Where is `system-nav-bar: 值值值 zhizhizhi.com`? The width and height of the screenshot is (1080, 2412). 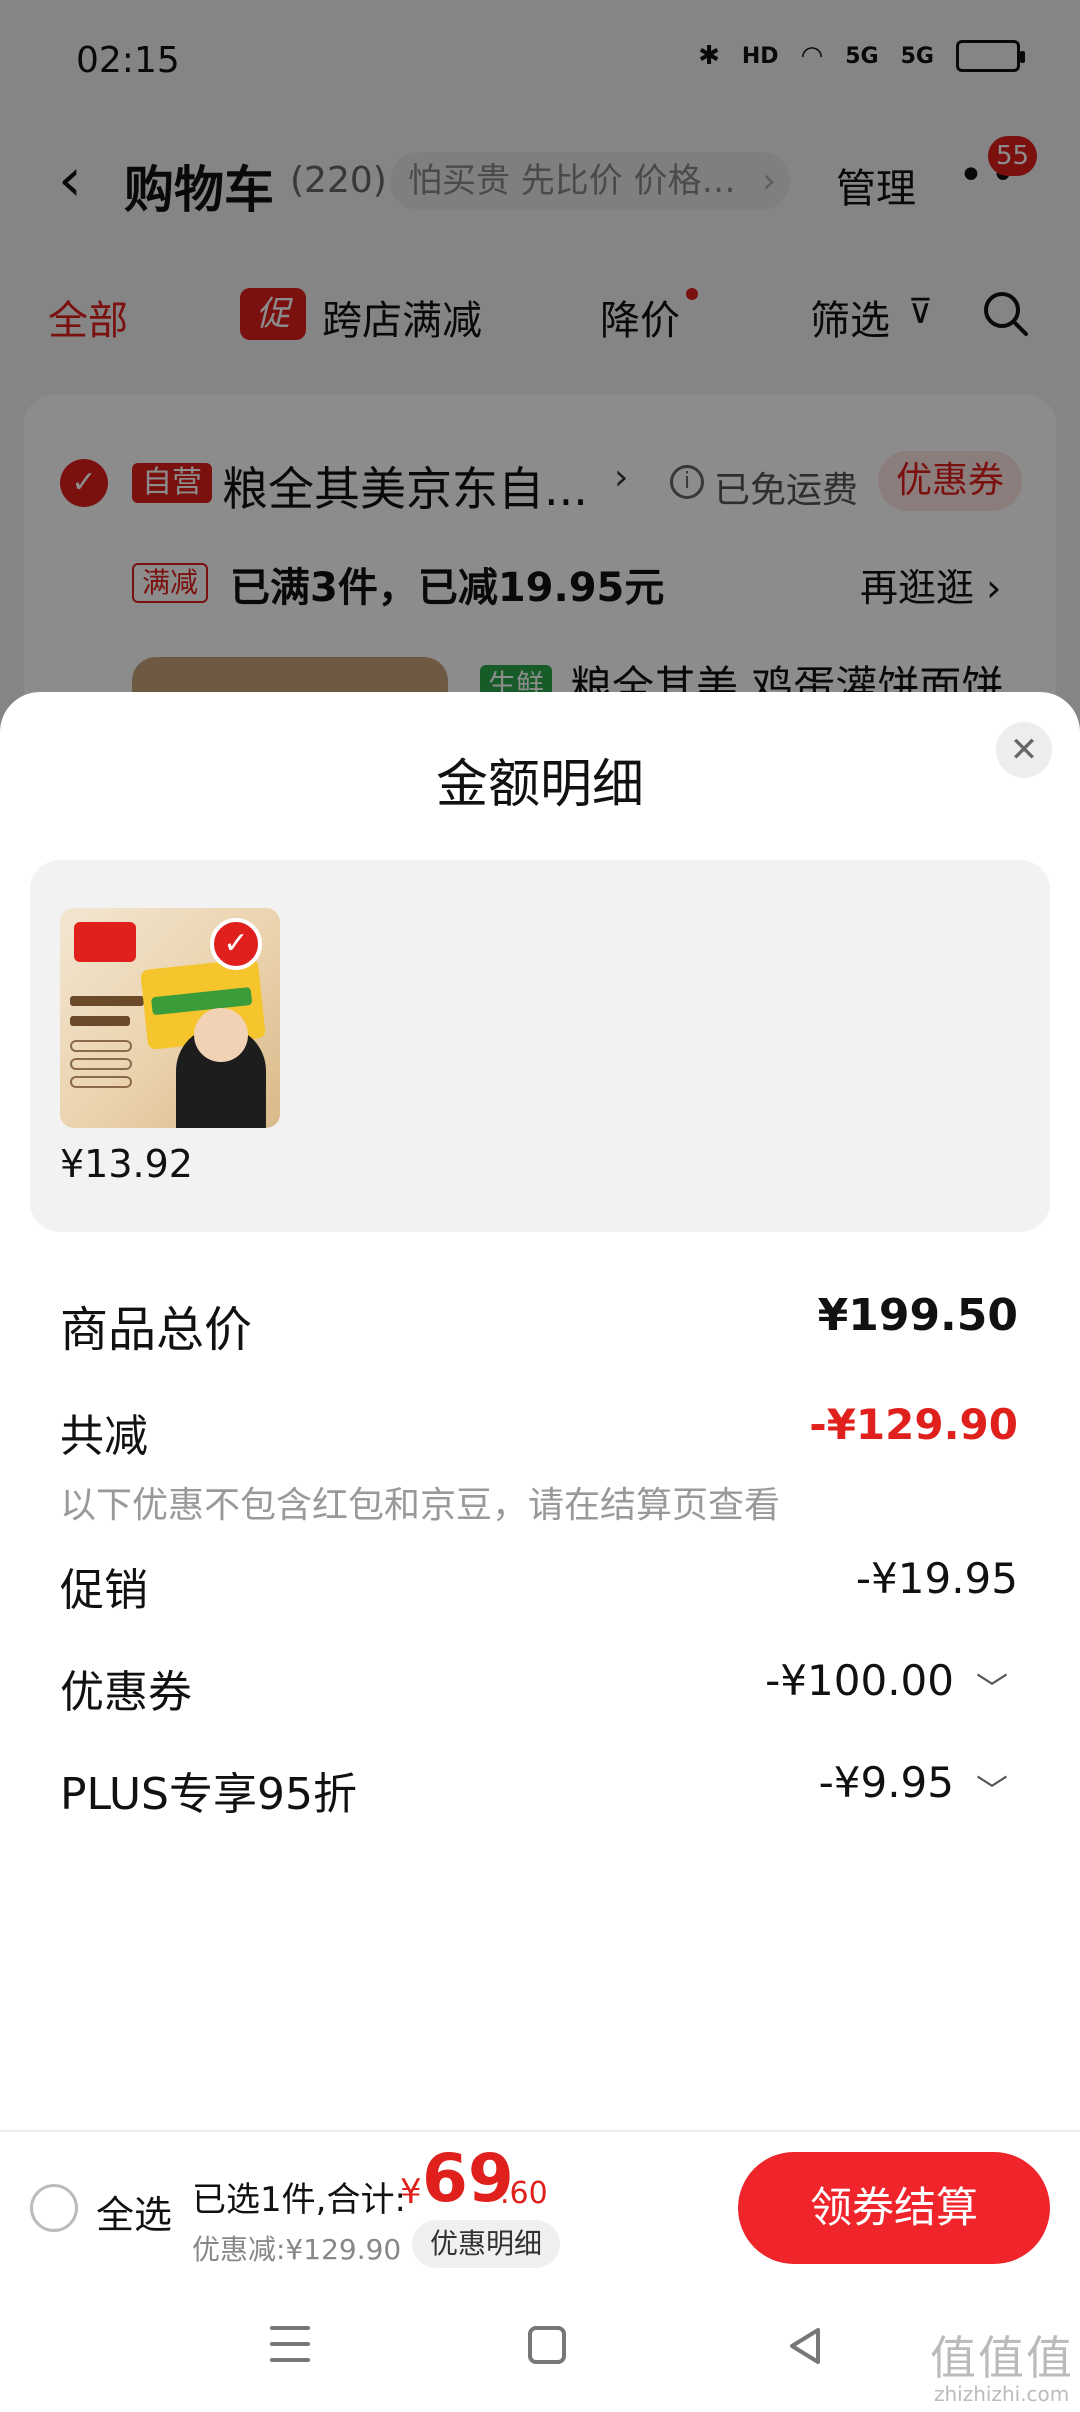
system-nav-bar: 值值值 zhizhizhi.com is located at coordinates (540, 2347).